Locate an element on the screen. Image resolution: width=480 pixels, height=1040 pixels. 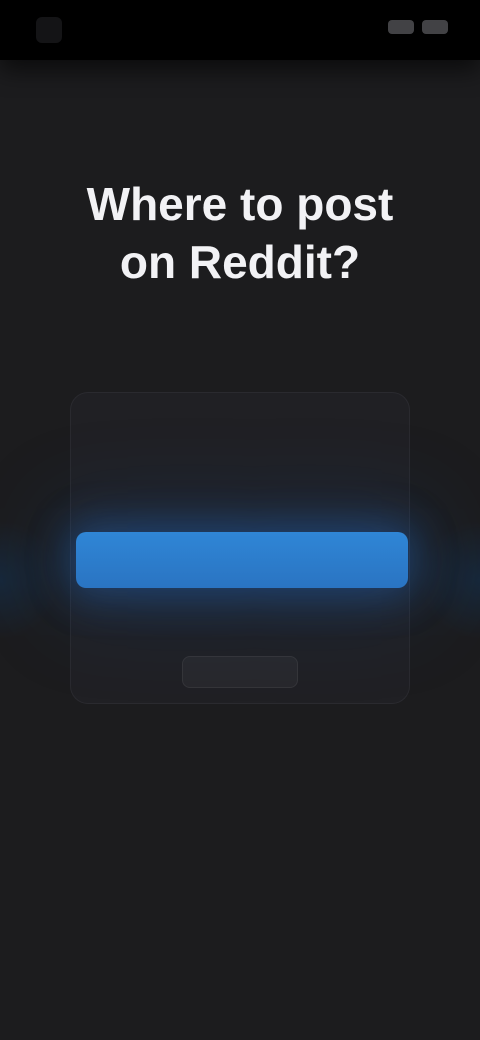
page-title-line-1: Where to post is located at coordinates (240, 204).